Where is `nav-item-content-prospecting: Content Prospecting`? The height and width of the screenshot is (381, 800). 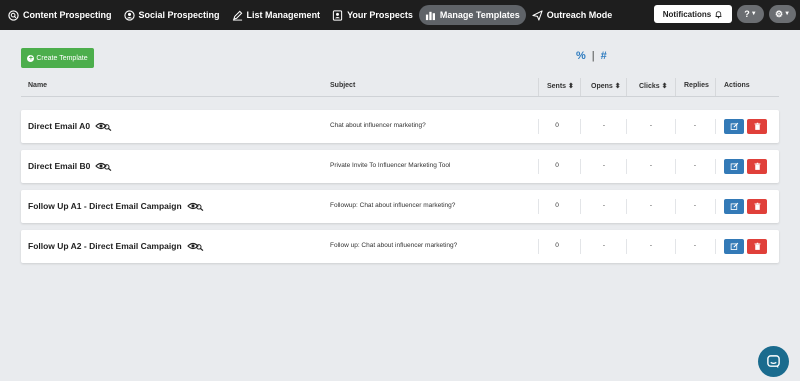
nav-item-content-prospecting: Content Prospecting is located at coordinates (60, 15).